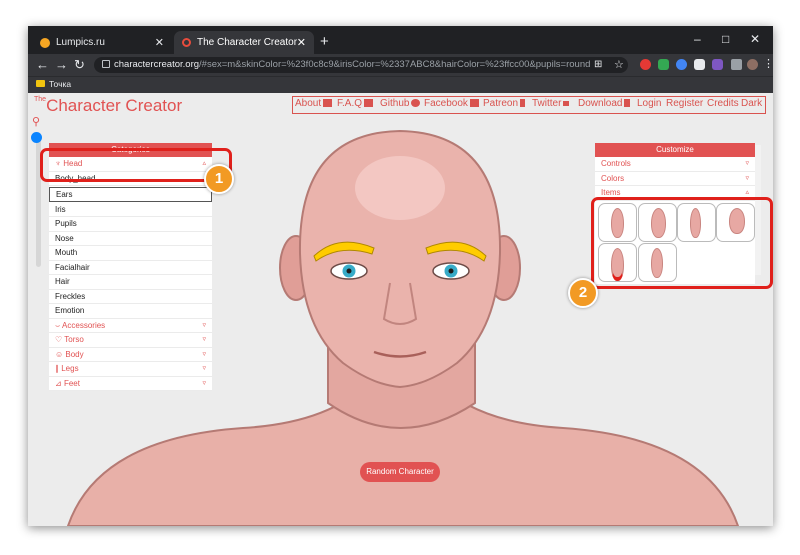 The image size is (800, 555). Describe the element at coordinates (751, 103) in the screenshot. I see `menu-dark: Dark` at that location.